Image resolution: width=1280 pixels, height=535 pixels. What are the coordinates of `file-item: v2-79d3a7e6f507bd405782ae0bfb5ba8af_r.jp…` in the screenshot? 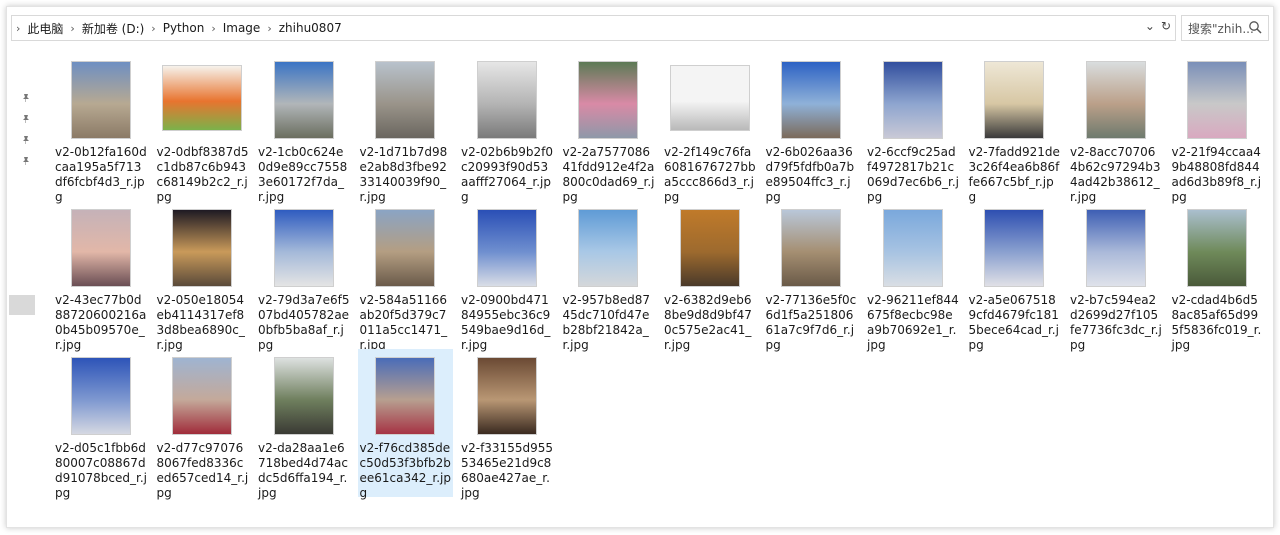 It's located at (303, 276).